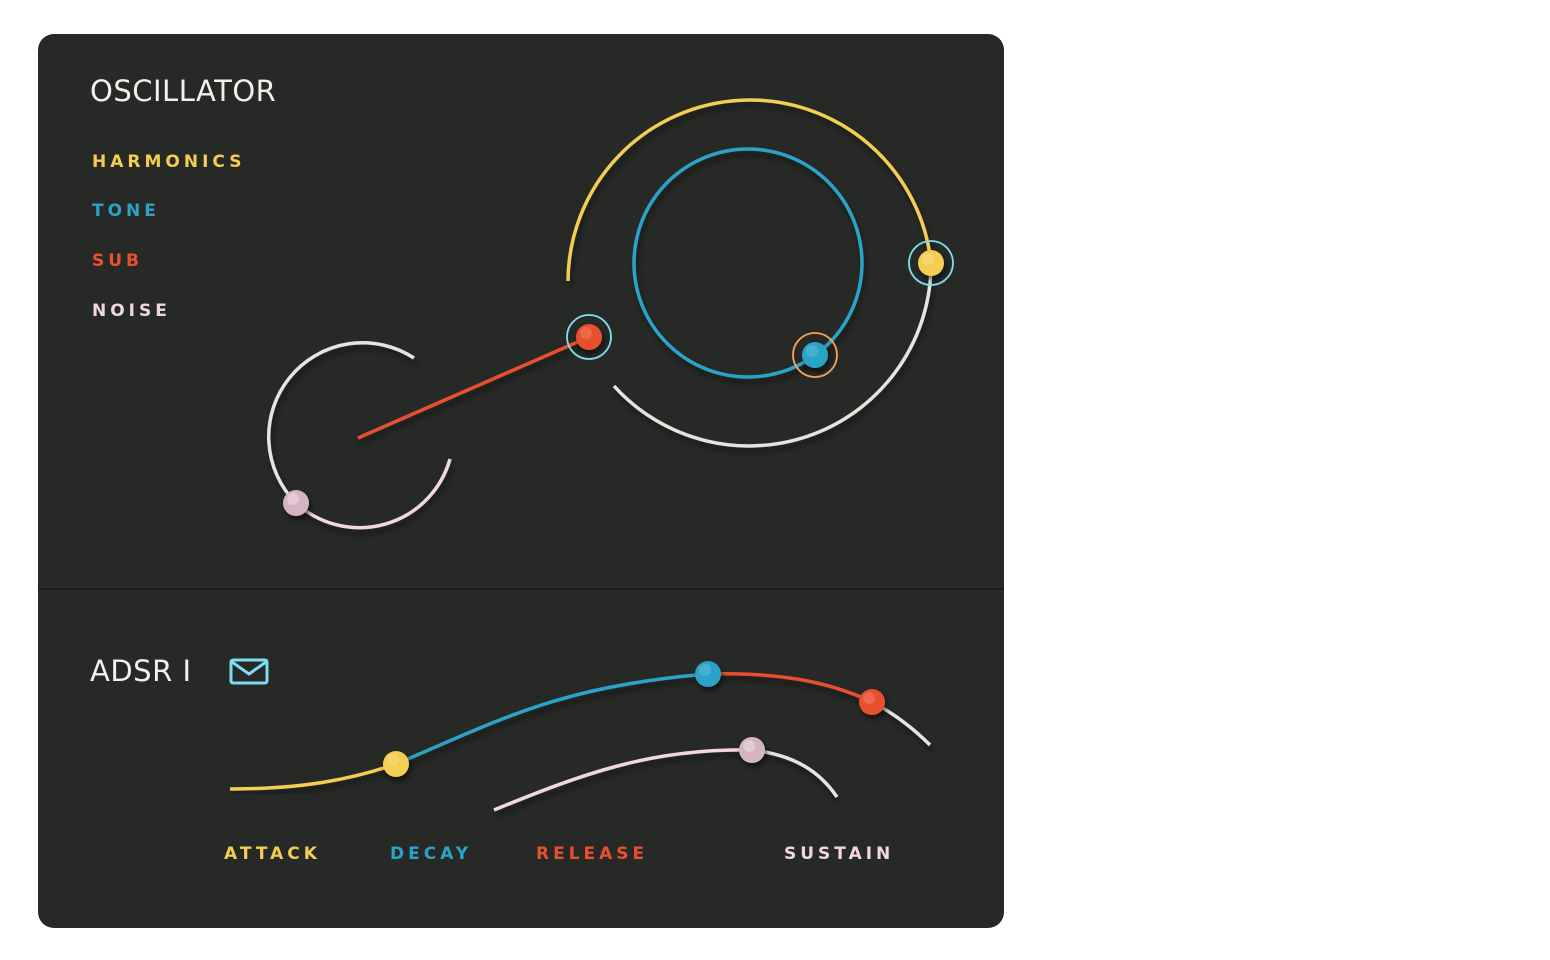  Describe the element at coordinates (592, 854) in the screenshot. I see `adsr-label-release: RELEASE` at that location.